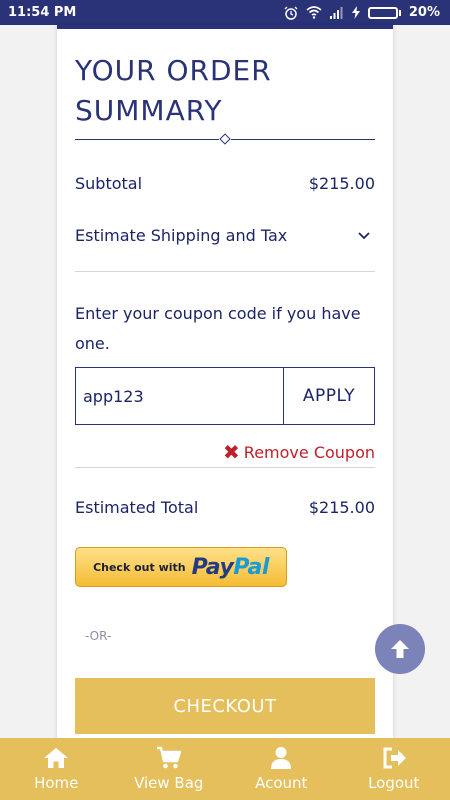  What do you see at coordinates (42, 12) in the screenshot?
I see `status-time: 11:54 PM` at bounding box center [42, 12].